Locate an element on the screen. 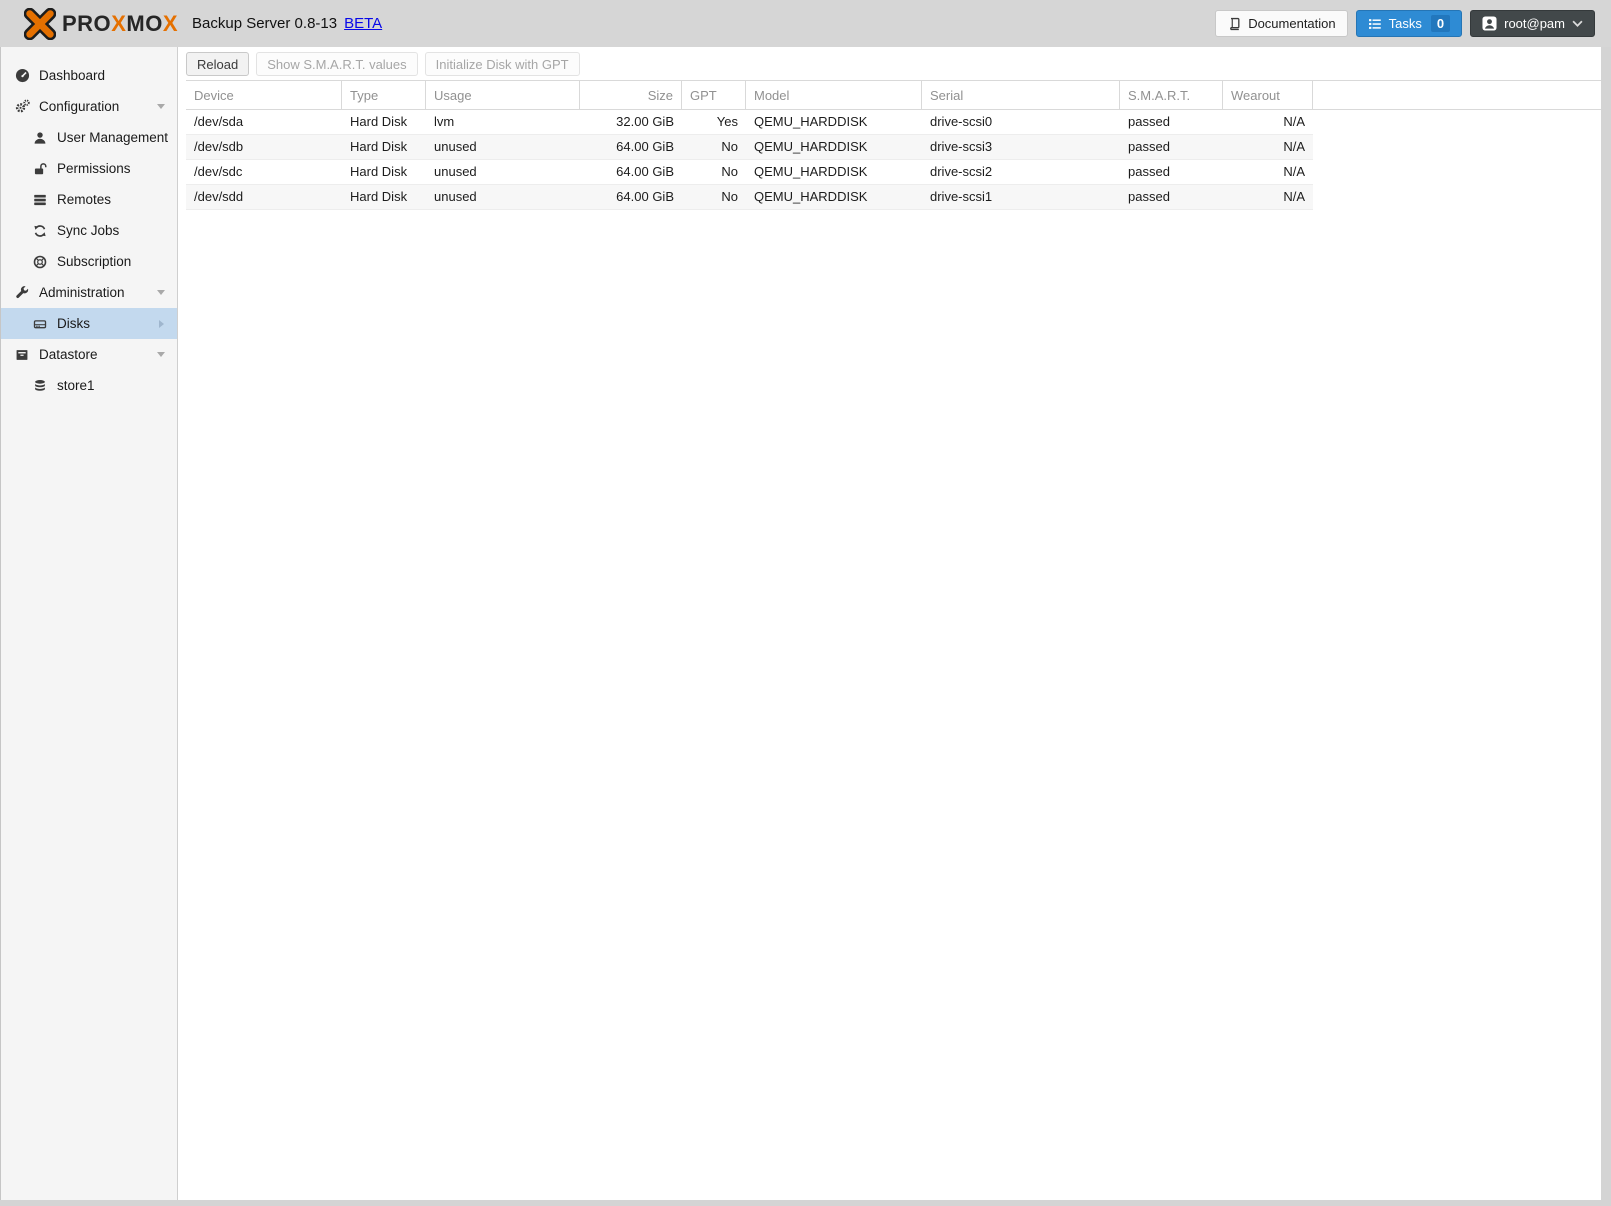 The width and height of the screenshot is (1611, 1206). sidebar-item-store1: store1 is located at coordinates (89, 385).